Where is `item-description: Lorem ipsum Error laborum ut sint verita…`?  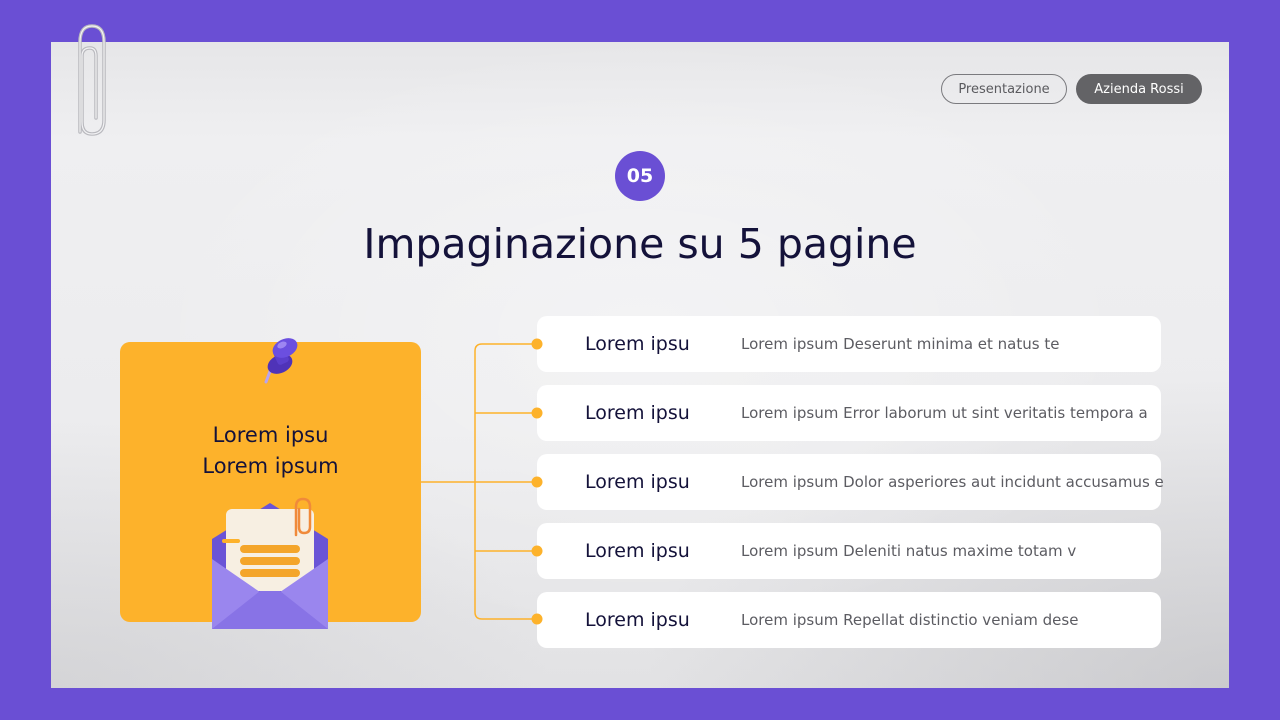 item-description: Lorem ipsum Error laborum ut sint verita… is located at coordinates (944, 413).